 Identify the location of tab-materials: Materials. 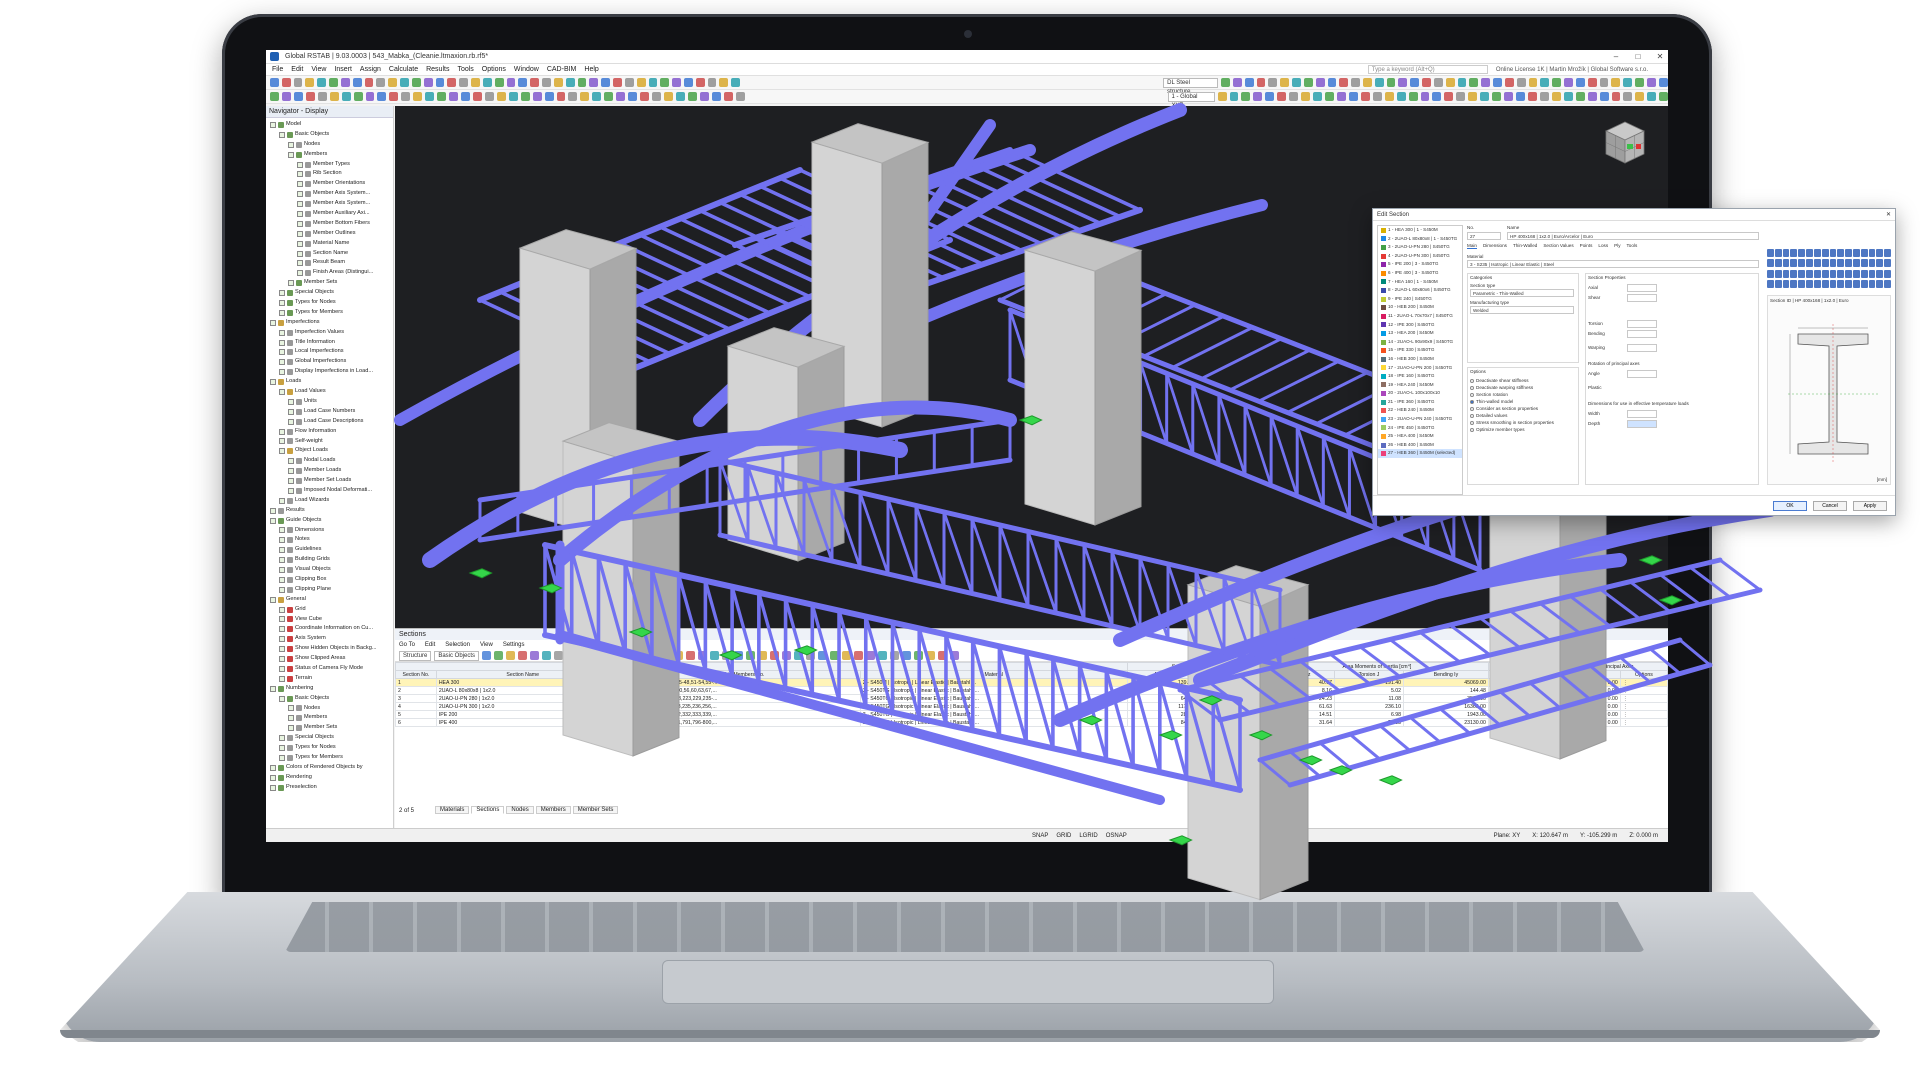
(452, 810).